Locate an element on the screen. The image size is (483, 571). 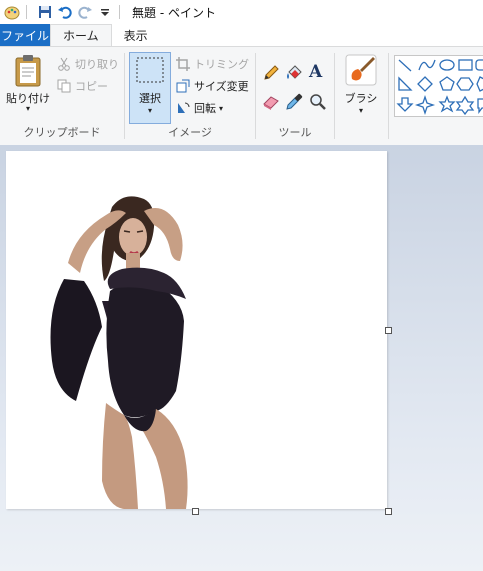
shape-pentagon is located at coordinates (447, 83).